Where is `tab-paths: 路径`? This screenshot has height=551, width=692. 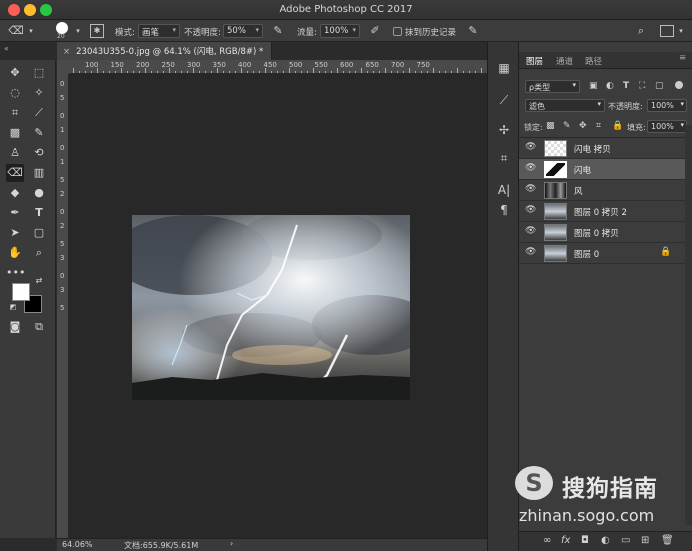
tab-paths: 路径 is located at coordinates (593, 61).